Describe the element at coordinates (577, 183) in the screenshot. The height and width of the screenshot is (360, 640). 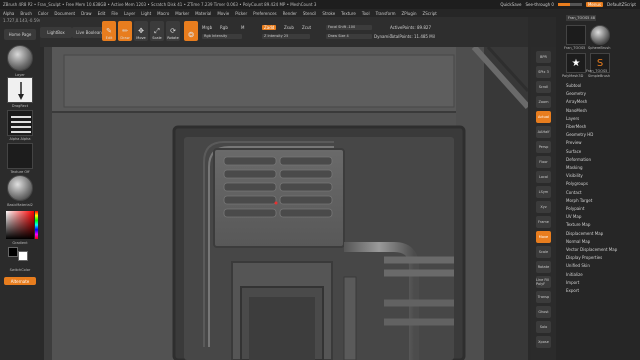
I see `subpalette-polygroups: Polygroups` at that location.